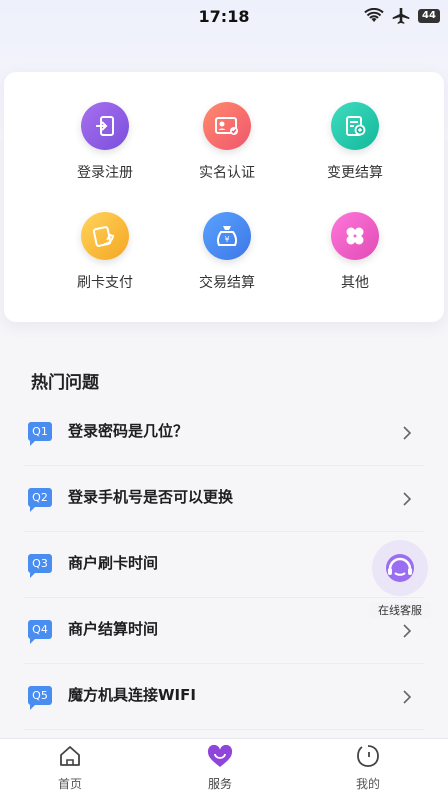 This screenshot has height=797, width=448. Describe the element at coordinates (224, 631) in the screenshot. I see `faq-item-q4: Q4 商户结算时间` at that location.